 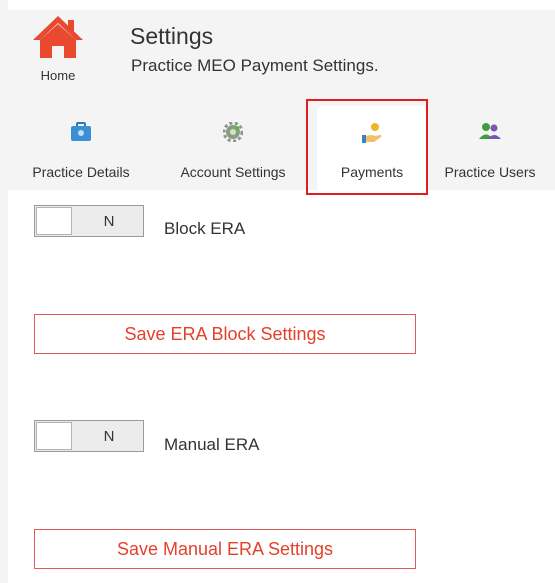 What do you see at coordinates (81, 148) in the screenshot?
I see `tab-practice-details: Practice Details` at bounding box center [81, 148].